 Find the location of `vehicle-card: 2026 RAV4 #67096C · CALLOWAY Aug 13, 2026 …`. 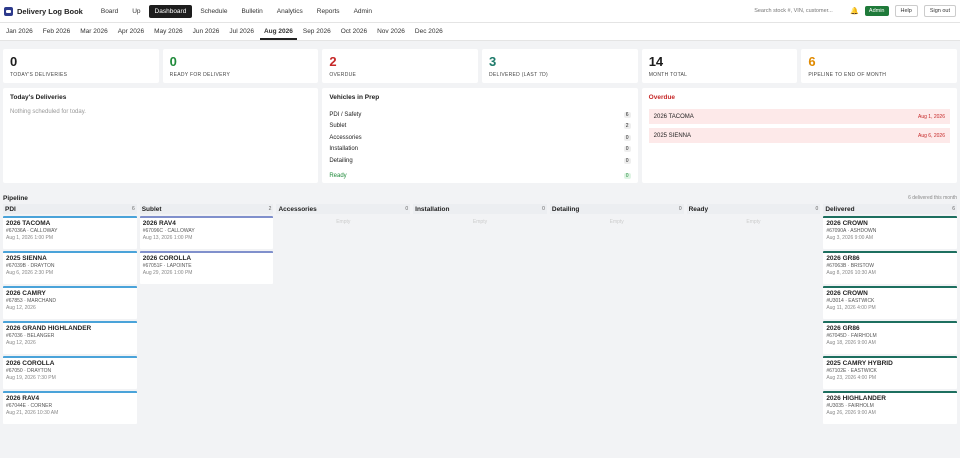

vehicle-card: 2026 RAV4 #67096C · CALLOWAY Aug 13, 2026 … is located at coordinates (206, 232).